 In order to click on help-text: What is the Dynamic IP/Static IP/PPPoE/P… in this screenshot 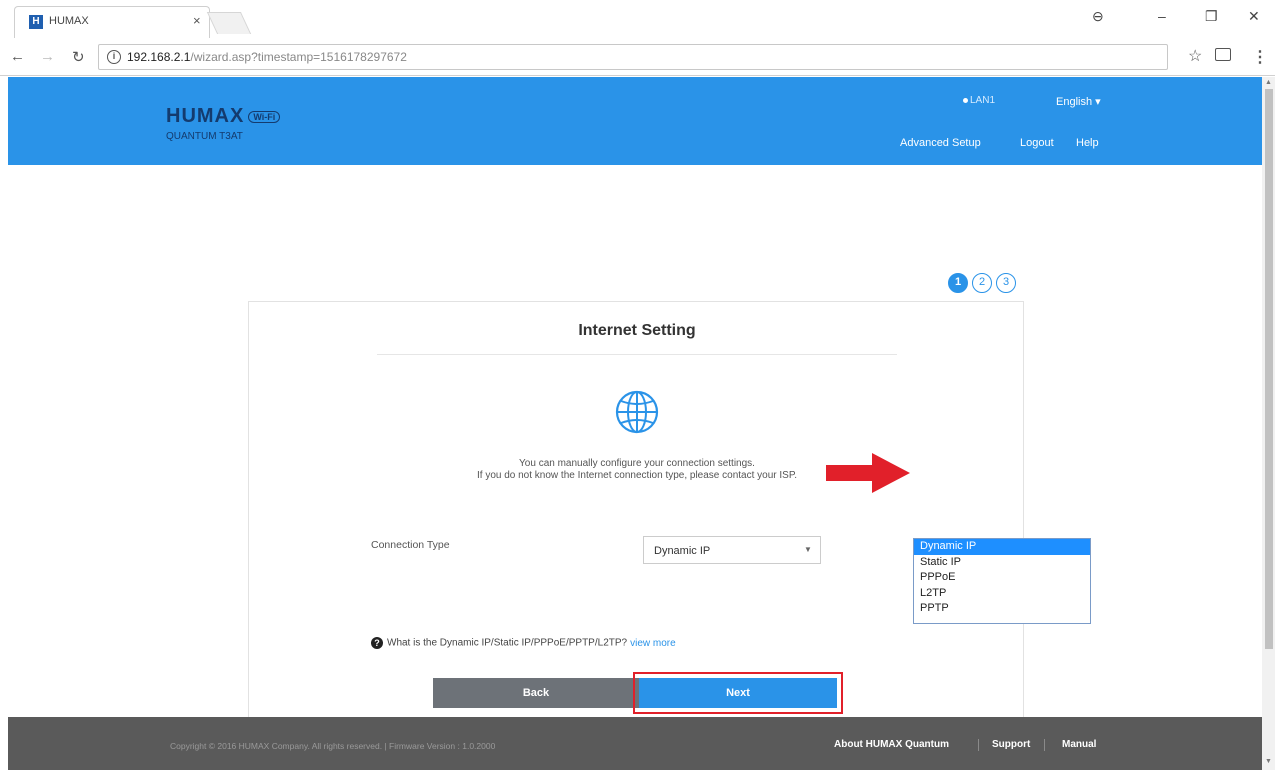, I will do `click(507, 643)`.